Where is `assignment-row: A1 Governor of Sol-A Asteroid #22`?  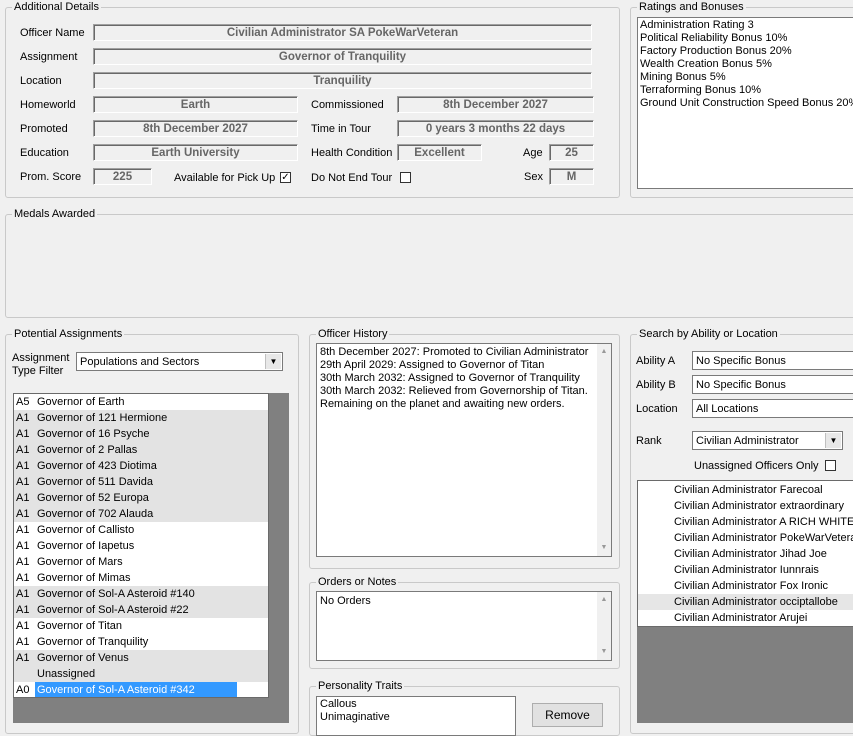
assignment-row: A1 Governor of Sol-A Asteroid #22 is located at coordinates (141, 610).